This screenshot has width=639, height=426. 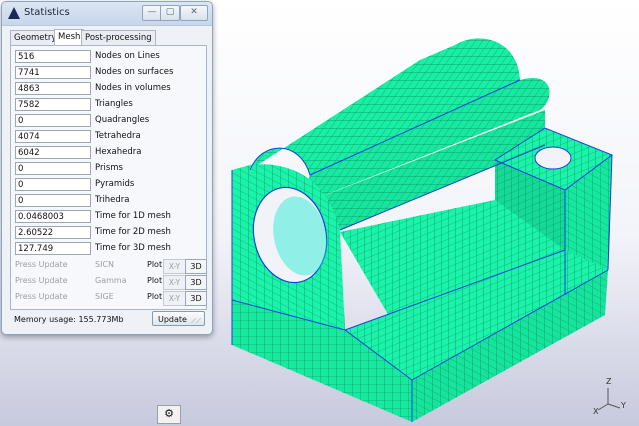 What do you see at coordinates (118, 152) in the screenshot?
I see `stat-label: Hexahedra` at bounding box center [118, 152].